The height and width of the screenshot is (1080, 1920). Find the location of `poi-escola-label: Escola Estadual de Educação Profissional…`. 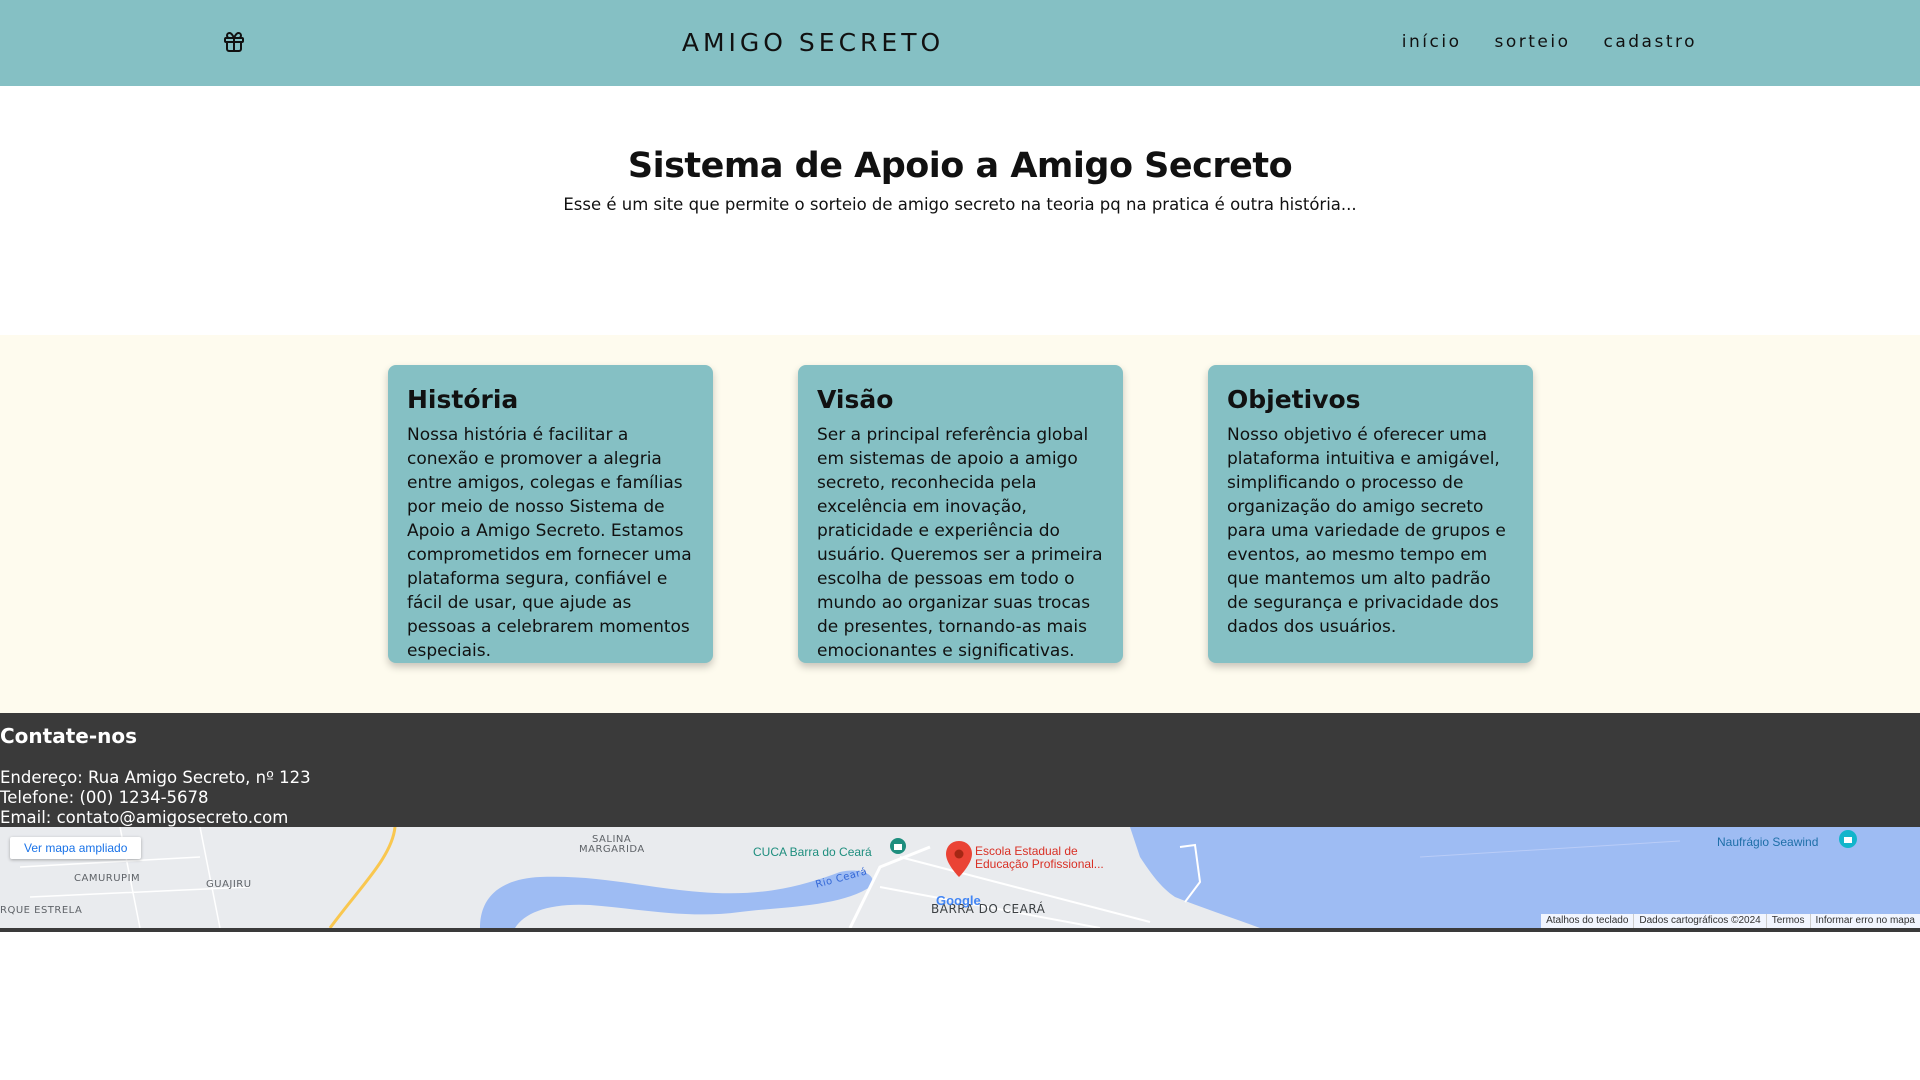

poi-escola-label: Escola Estadual de Educação Profissional… is located at coordinates (1039, 858).